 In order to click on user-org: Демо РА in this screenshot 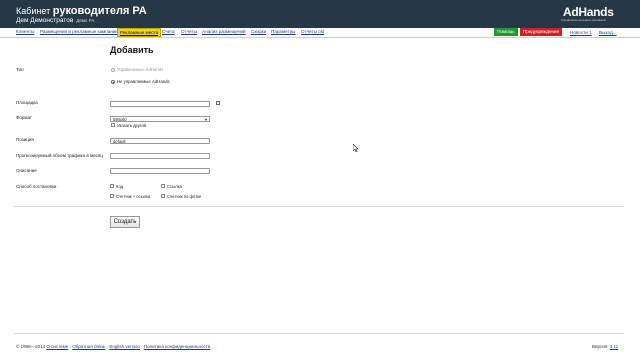, I will do `click(85, 20)`.